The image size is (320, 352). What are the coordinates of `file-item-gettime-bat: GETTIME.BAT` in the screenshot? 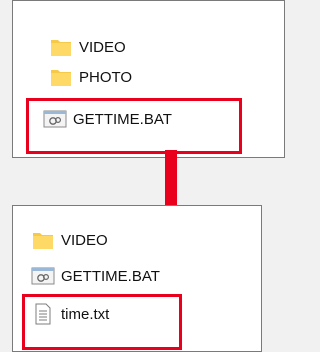 It's located at (95, 276).